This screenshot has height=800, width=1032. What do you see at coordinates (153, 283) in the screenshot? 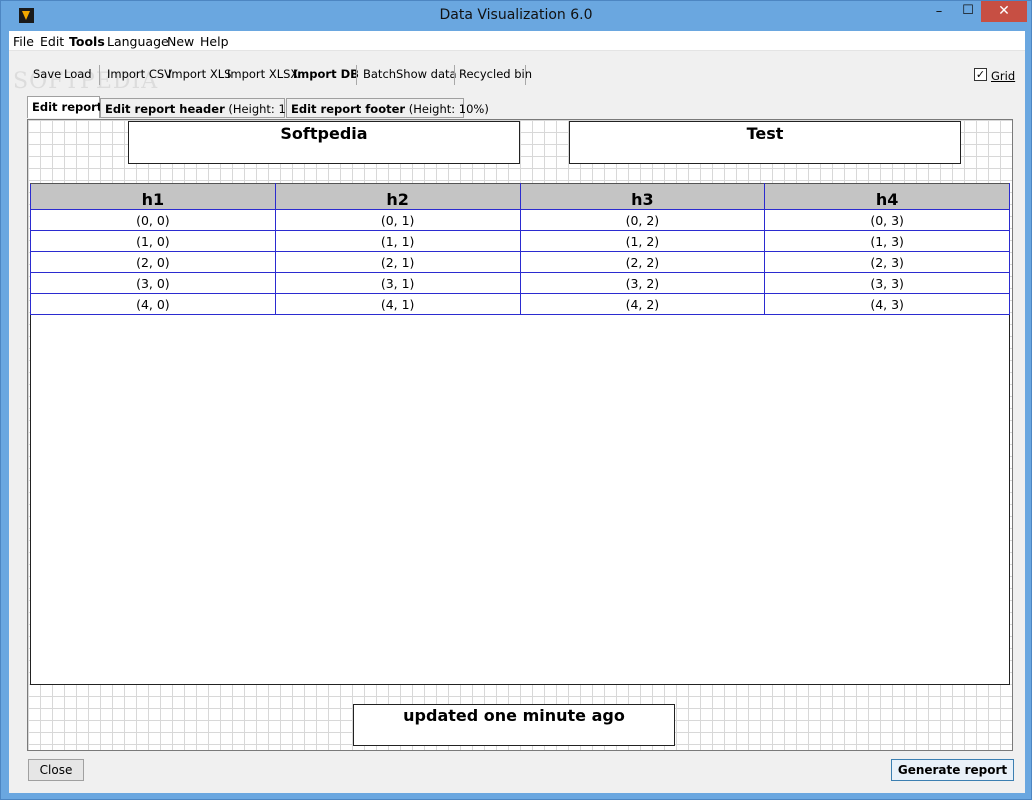
I see `table-cell: (3, 0)` at bounding box center [153, 283].